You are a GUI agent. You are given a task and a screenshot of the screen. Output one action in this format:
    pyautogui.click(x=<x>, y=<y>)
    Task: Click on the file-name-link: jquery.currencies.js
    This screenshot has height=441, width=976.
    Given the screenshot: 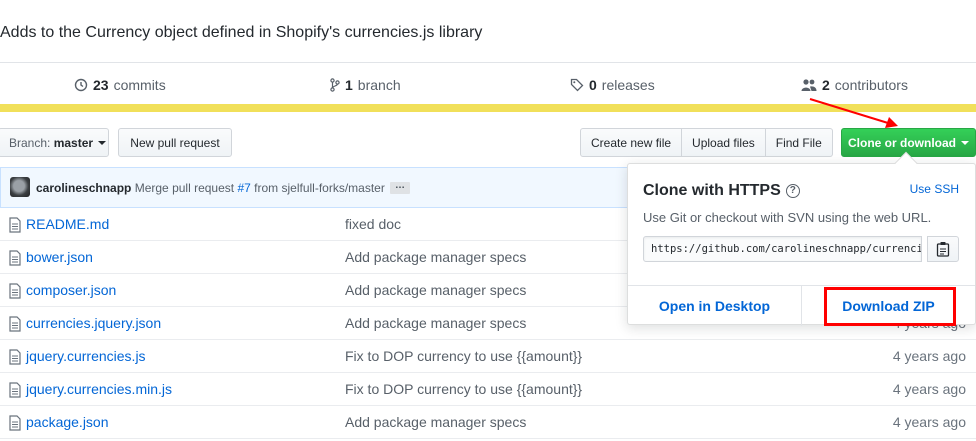 What is the action you would take?
    pyautogui.click(x=86, y=356)
    